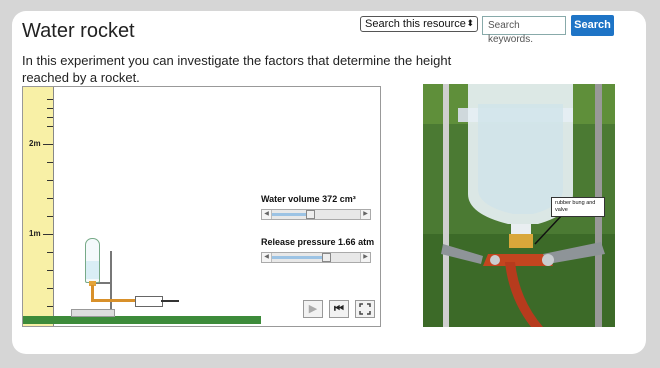 This screenshot has height=368, width=660. What do you see at coordinates (92, 270) in the screenshot?
I see `rocket-water` at bounding box center [92, 270].